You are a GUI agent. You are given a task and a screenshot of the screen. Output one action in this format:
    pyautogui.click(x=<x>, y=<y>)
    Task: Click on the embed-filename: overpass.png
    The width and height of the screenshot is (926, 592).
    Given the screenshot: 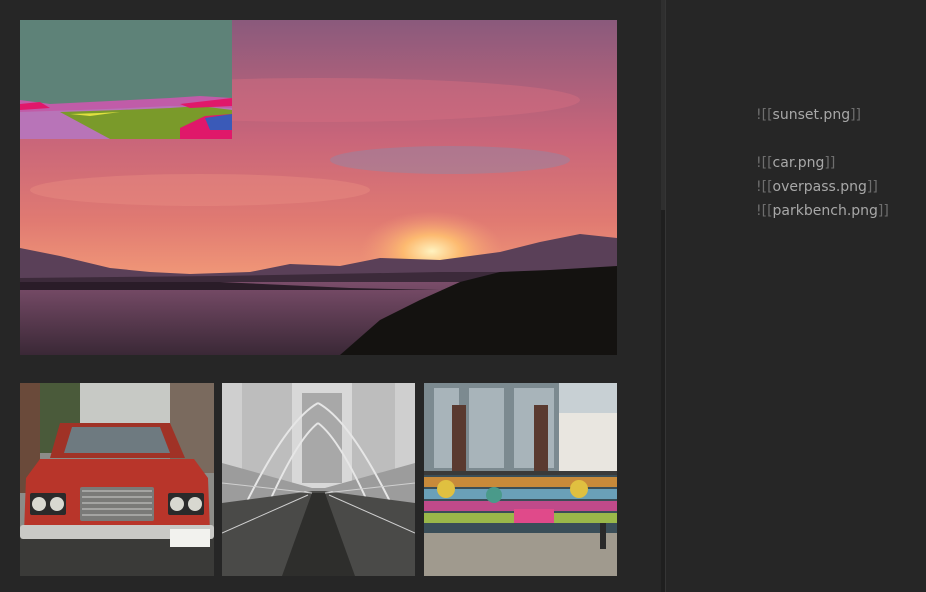 What is the action you would take?
    pyautogui.click(x=819, y=187)
    